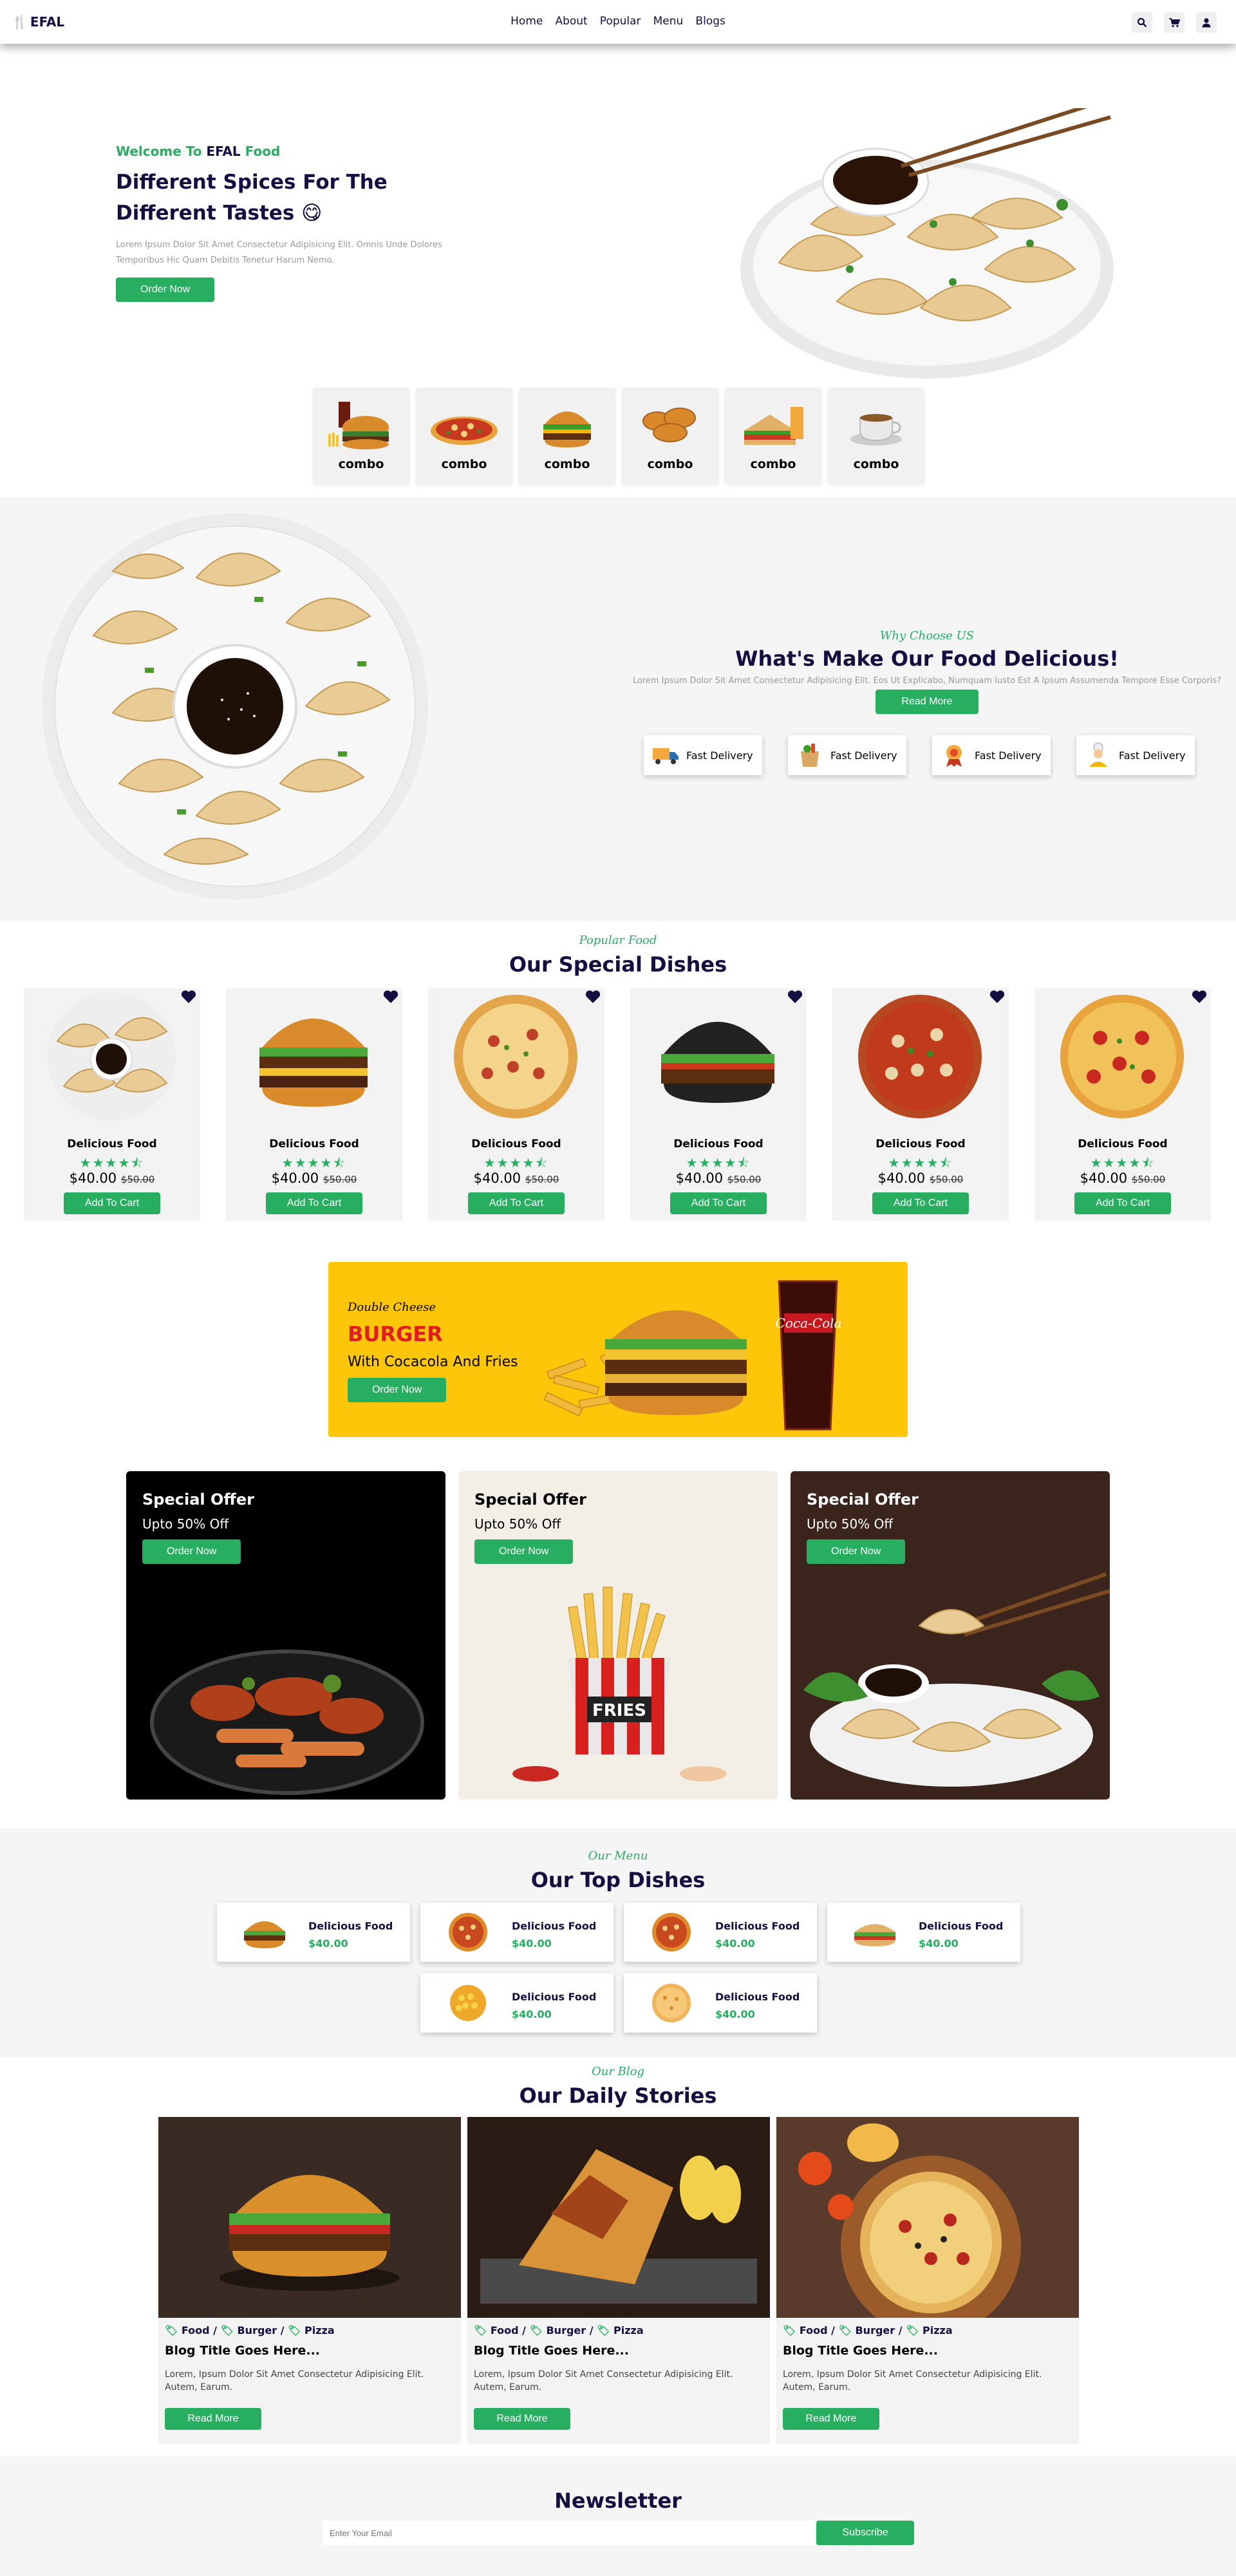 This screenshot has width=1236, height=2576. What do you see at coordinates (1098, 754) in the screenshot?
I see `chef-icon` at bounding box center [1098, 754].